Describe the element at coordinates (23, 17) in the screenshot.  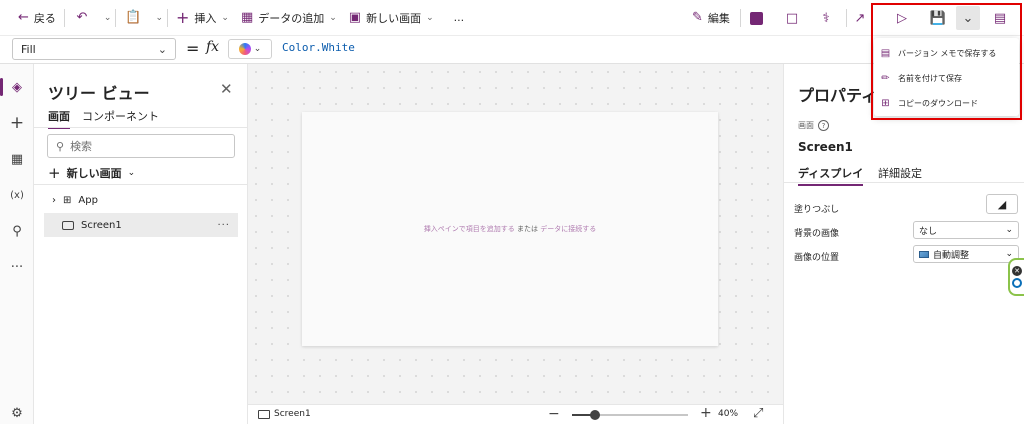
I see `arrow-left-icon: ←` at that location.